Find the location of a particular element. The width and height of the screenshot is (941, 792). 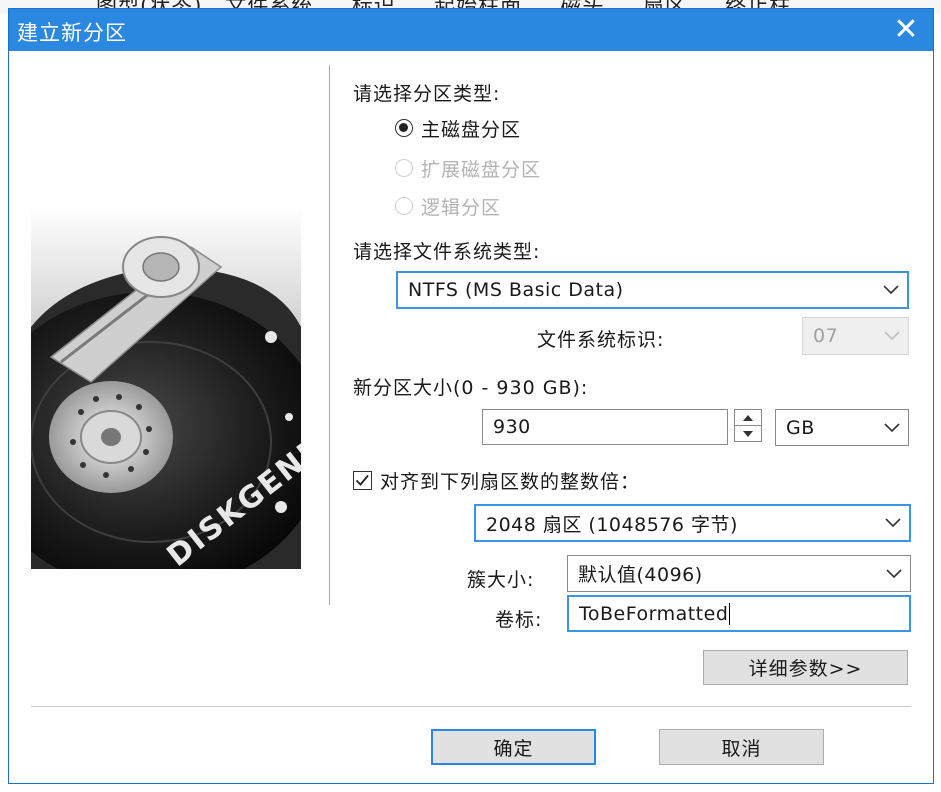

volume-label-value: ToBeFormatted is located at coordinates (654, 613).